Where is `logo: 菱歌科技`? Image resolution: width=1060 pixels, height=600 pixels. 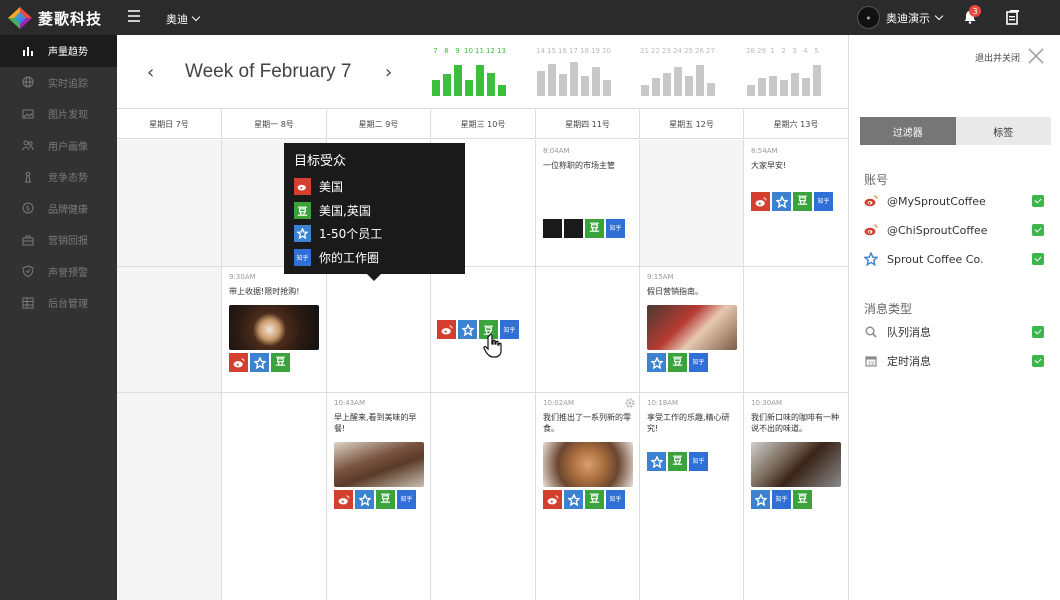
logo: 菱歌科技 is located at coordinates (55, 18).